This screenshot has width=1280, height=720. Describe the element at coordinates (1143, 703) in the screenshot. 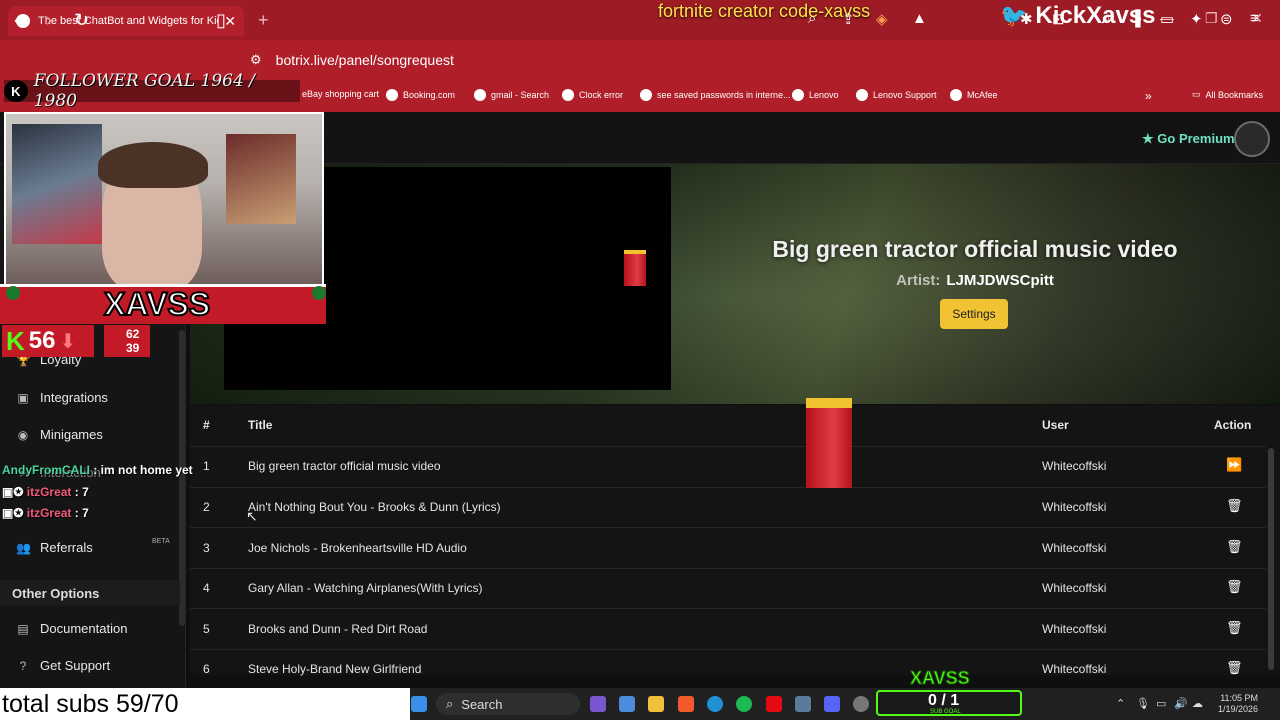

I see `mic-icon: 🎙` at that location.